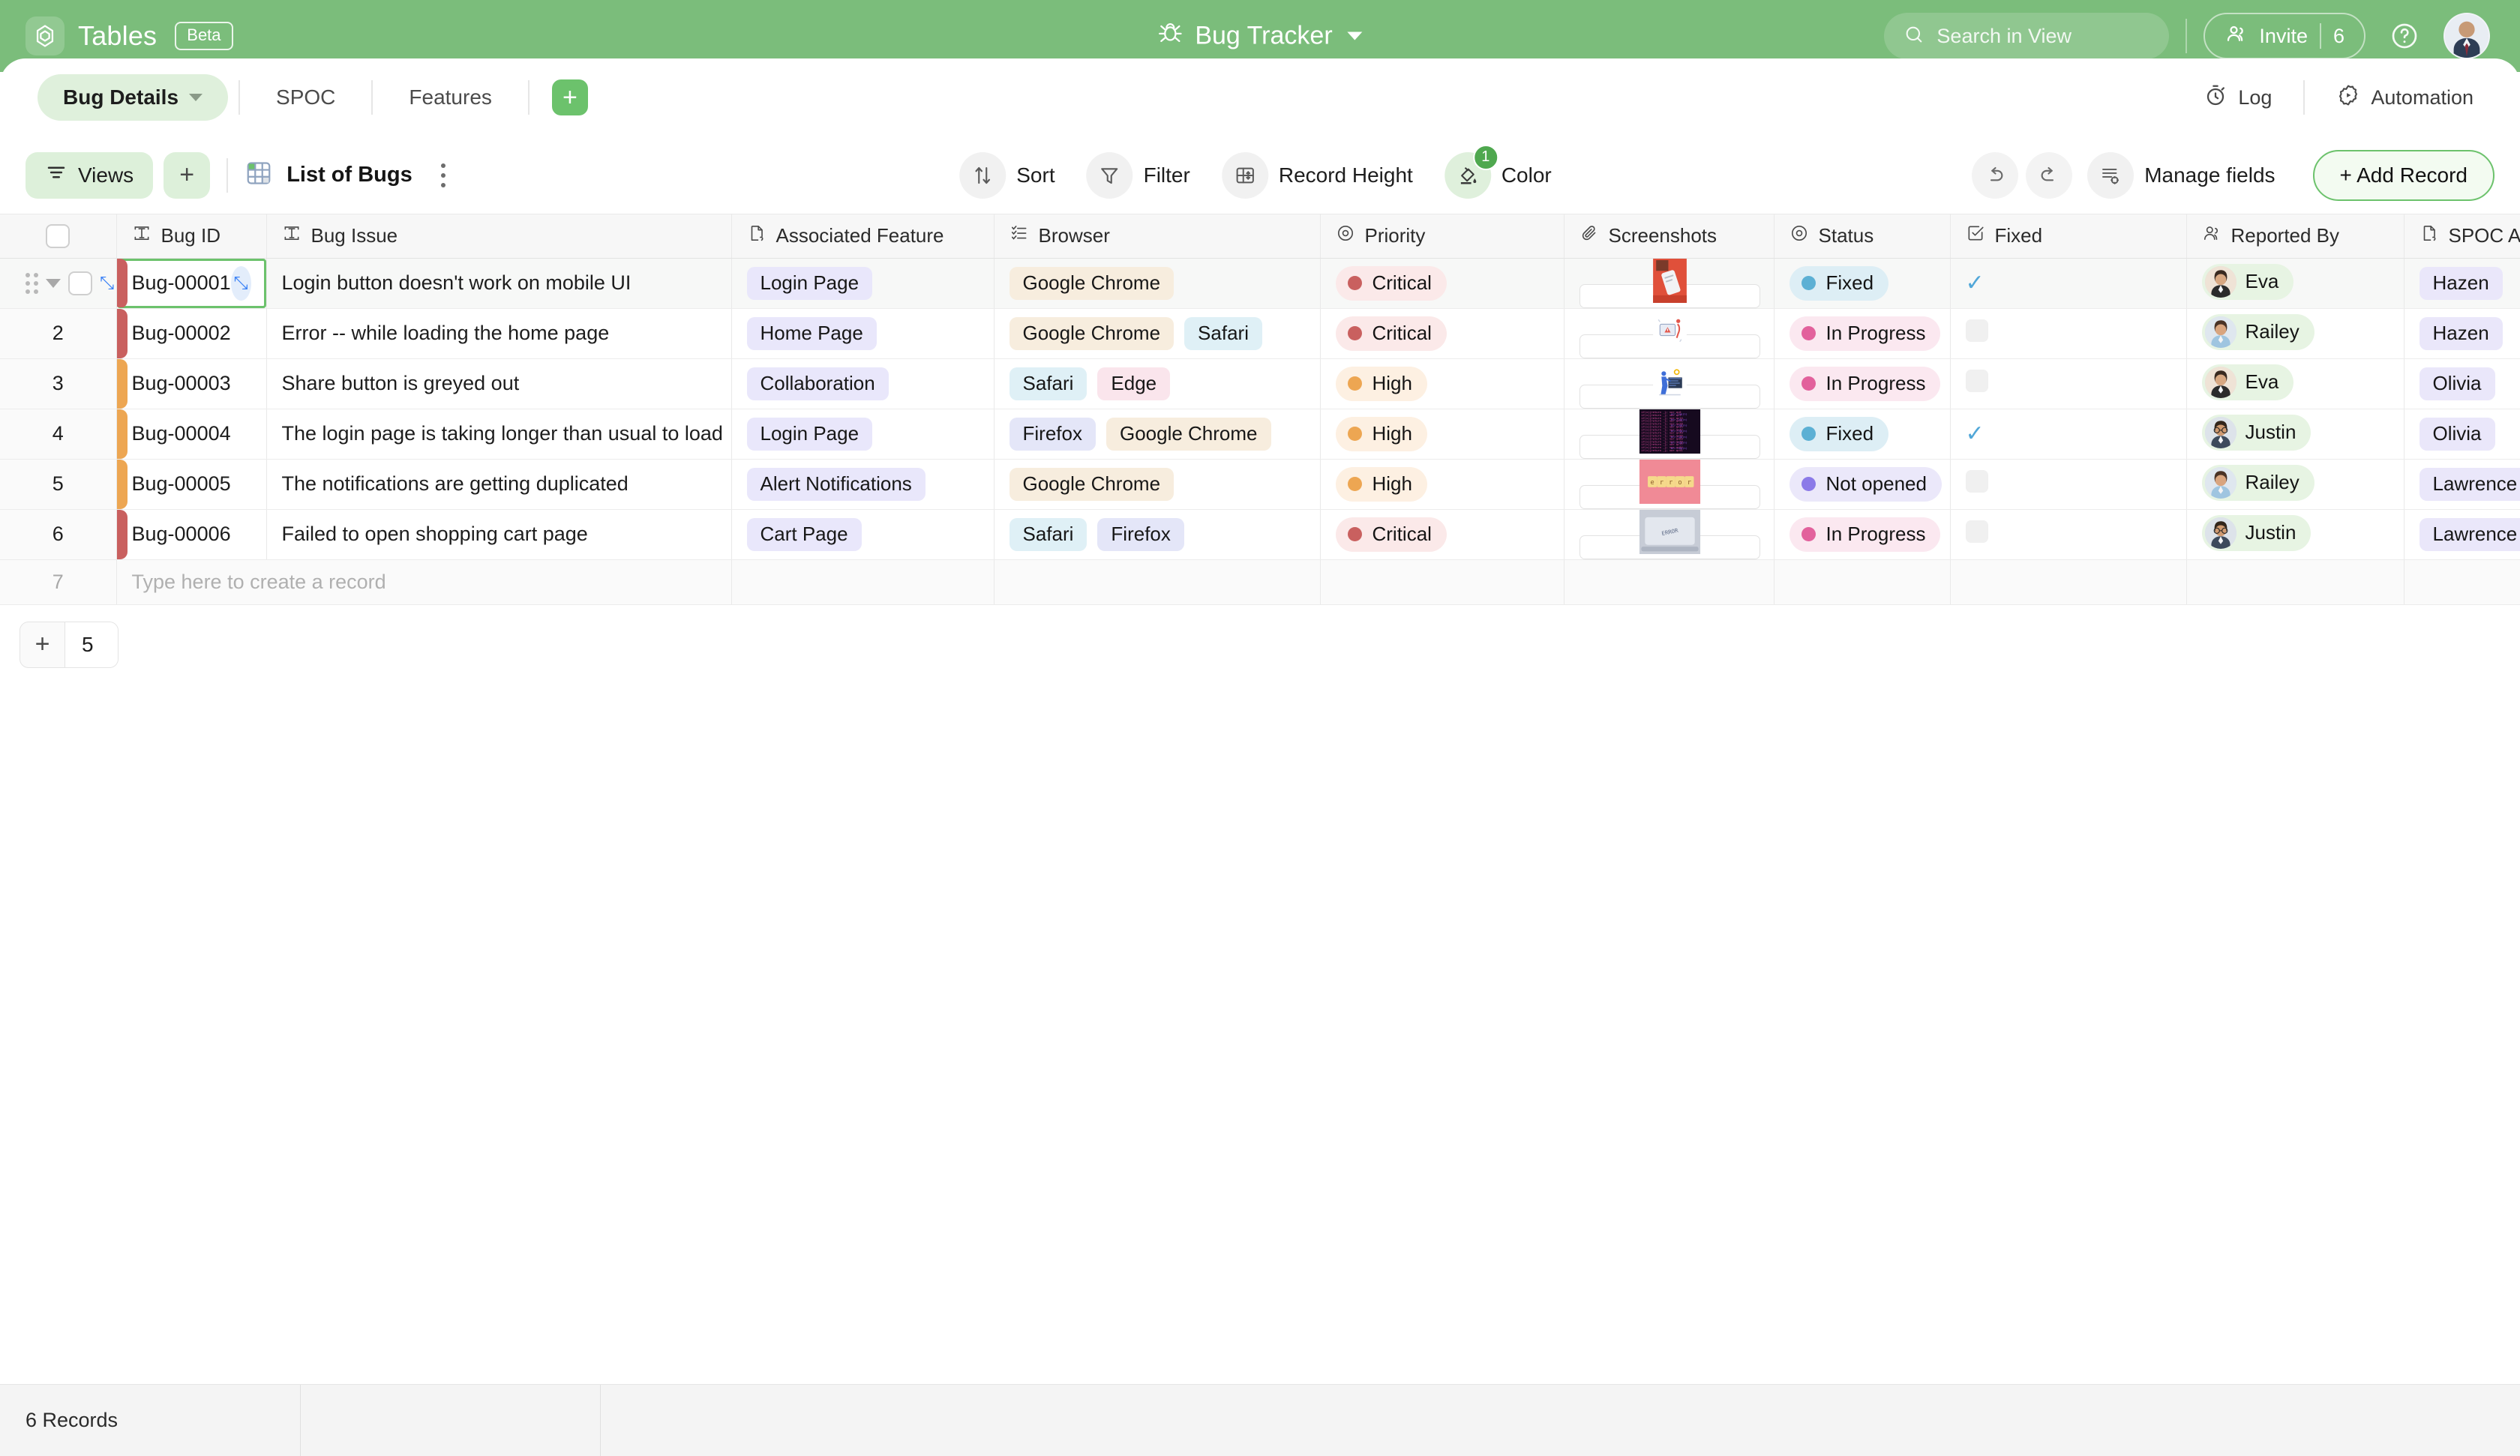  I want to click on search-input: Search in View, so click(2027, 36).